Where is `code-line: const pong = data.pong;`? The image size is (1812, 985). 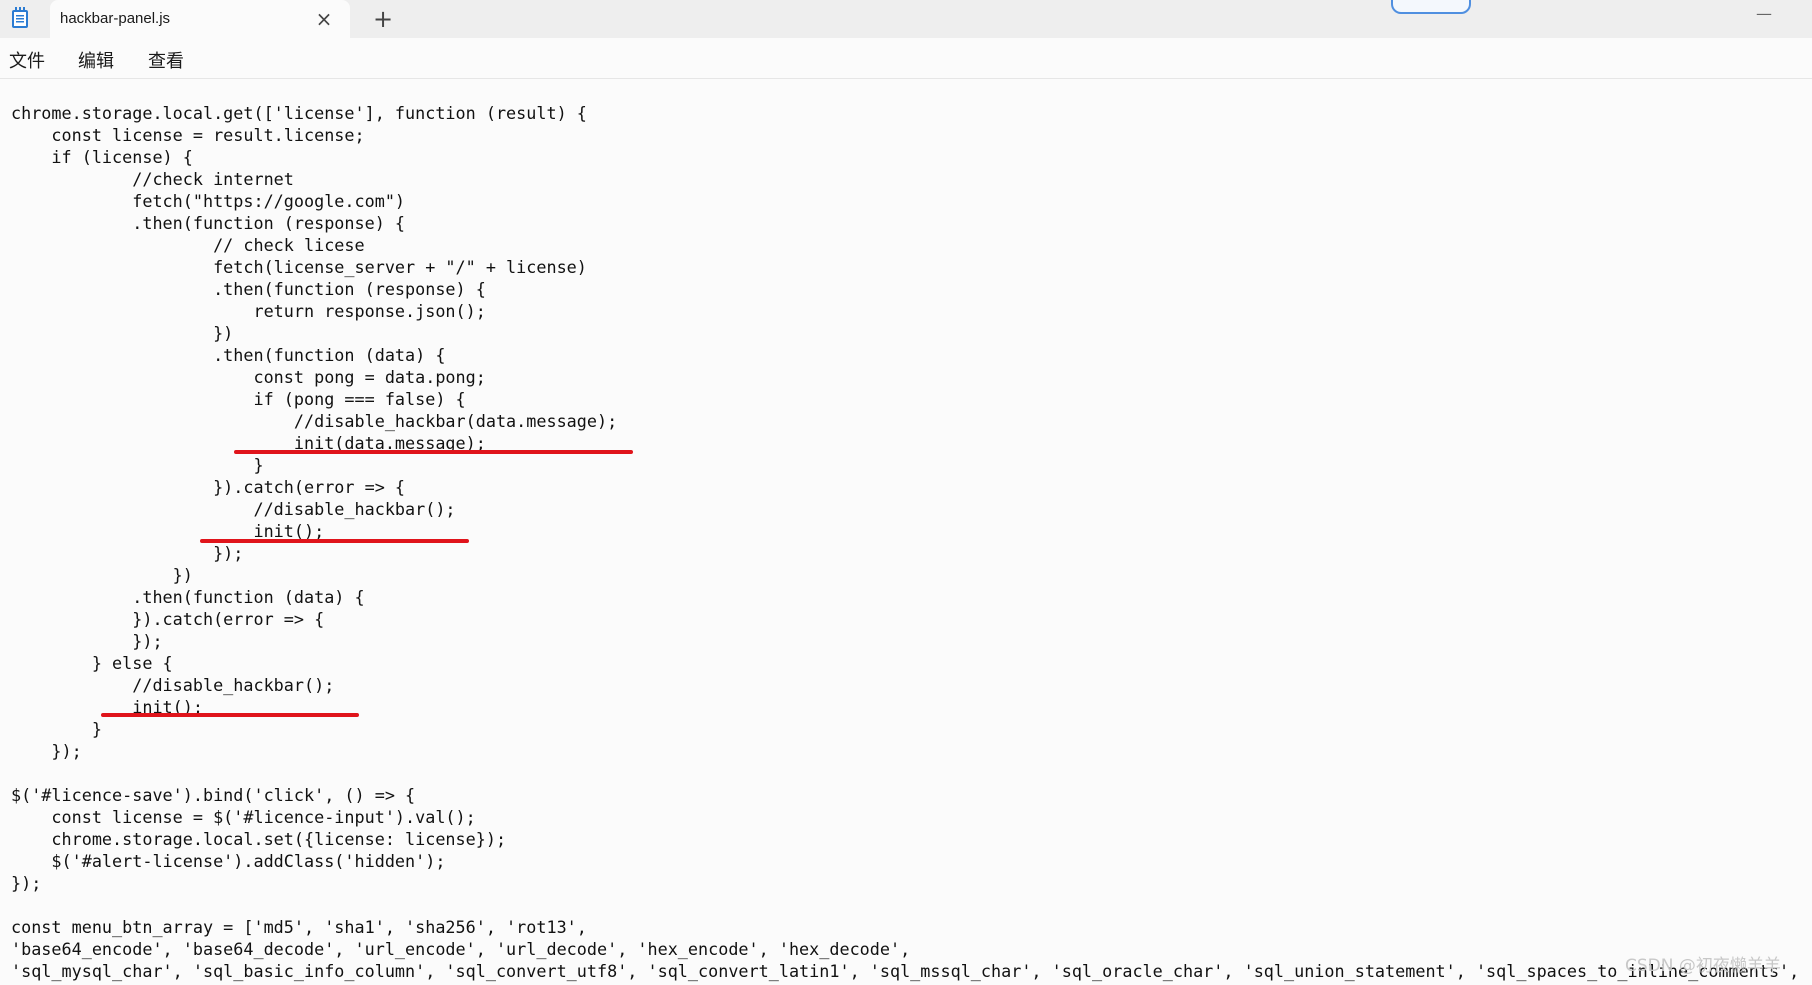 code-line: const pong = data.pong; is located at coordinates (248, 377).